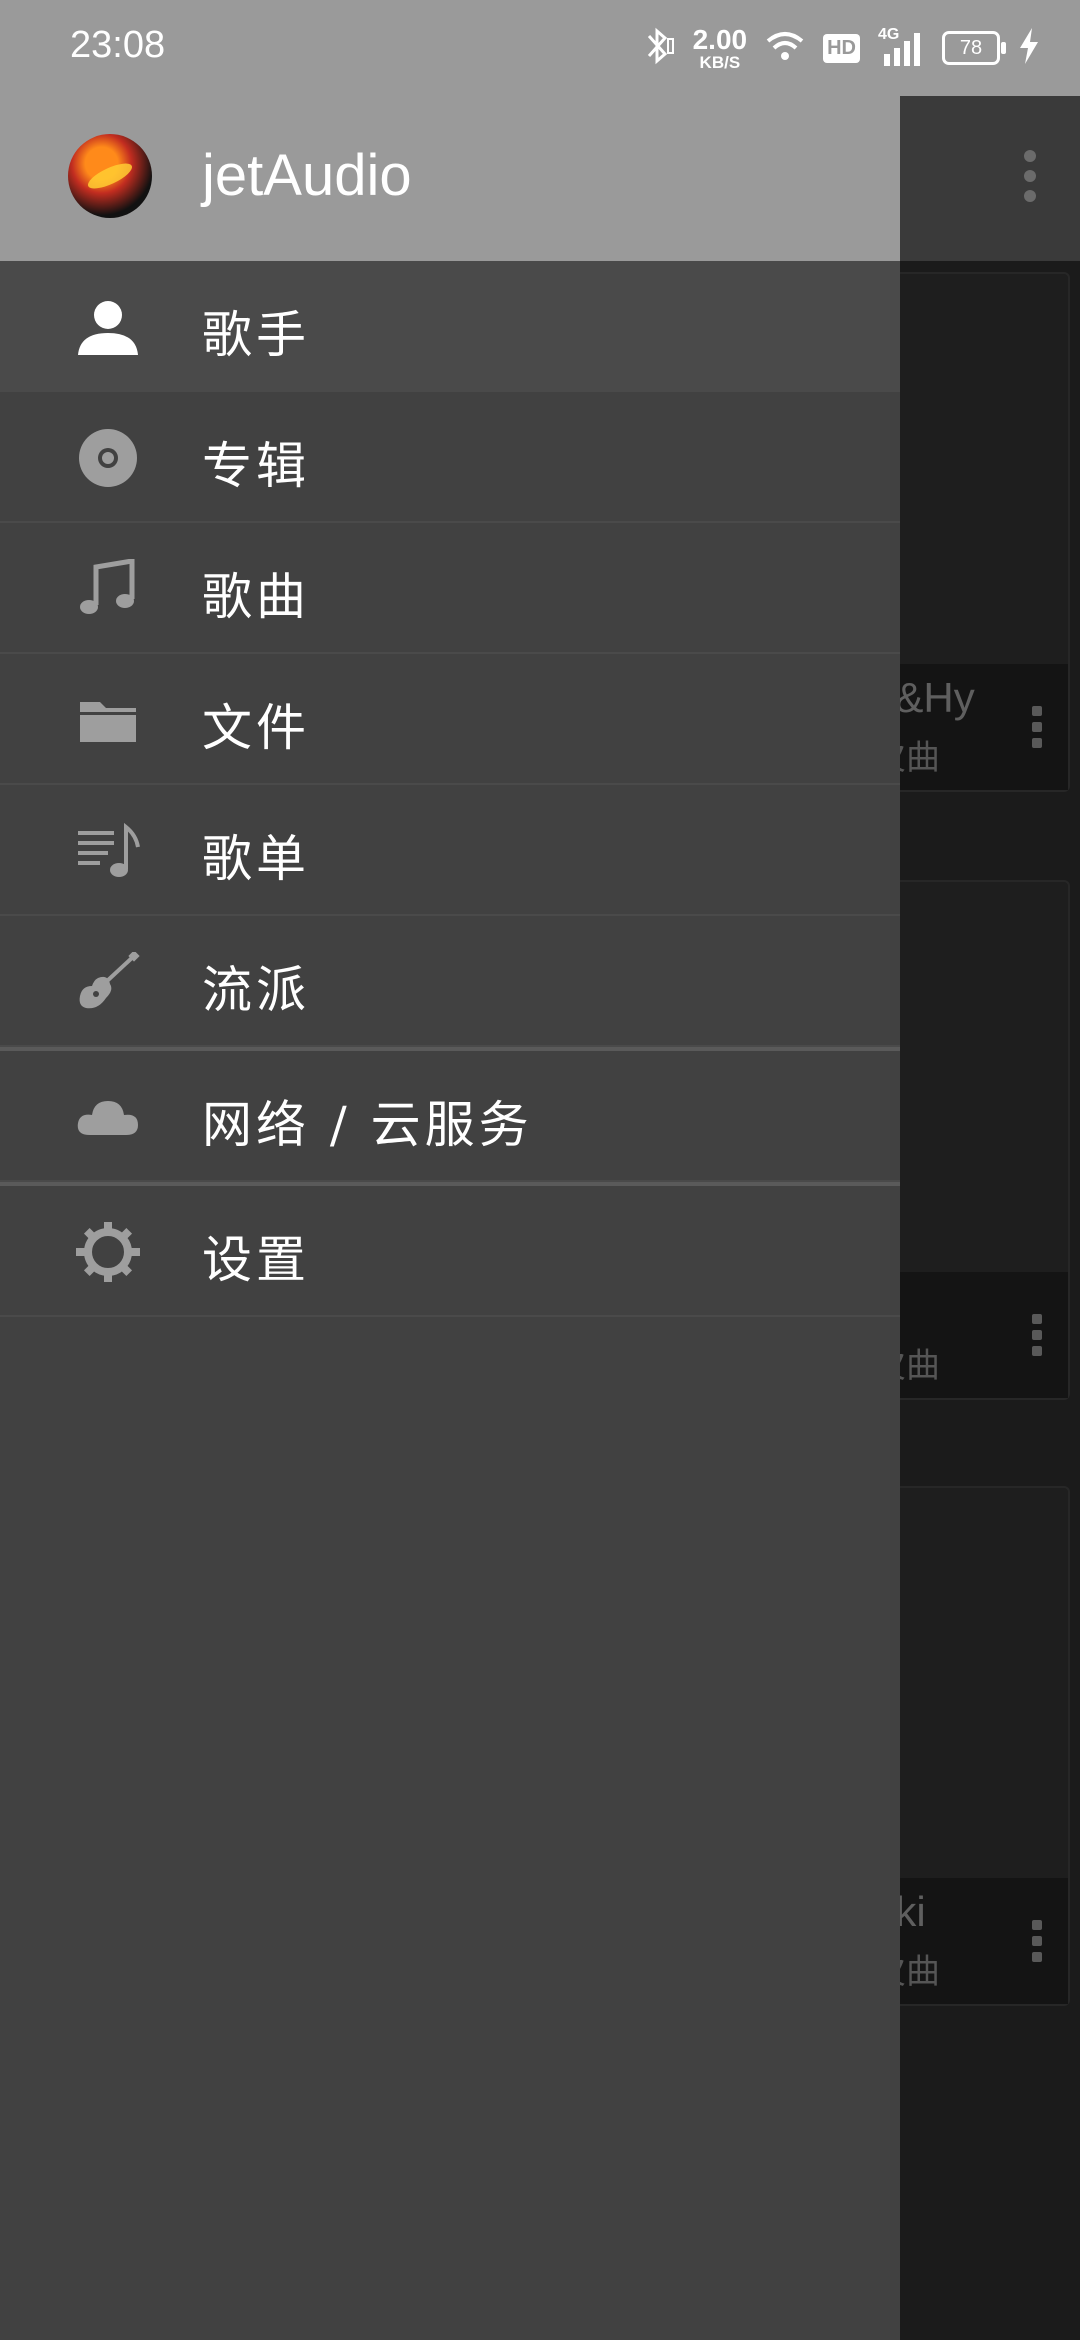  Describe the element at coordinates (108, 458) in the screenshot. I see `disc-icon` at that location.